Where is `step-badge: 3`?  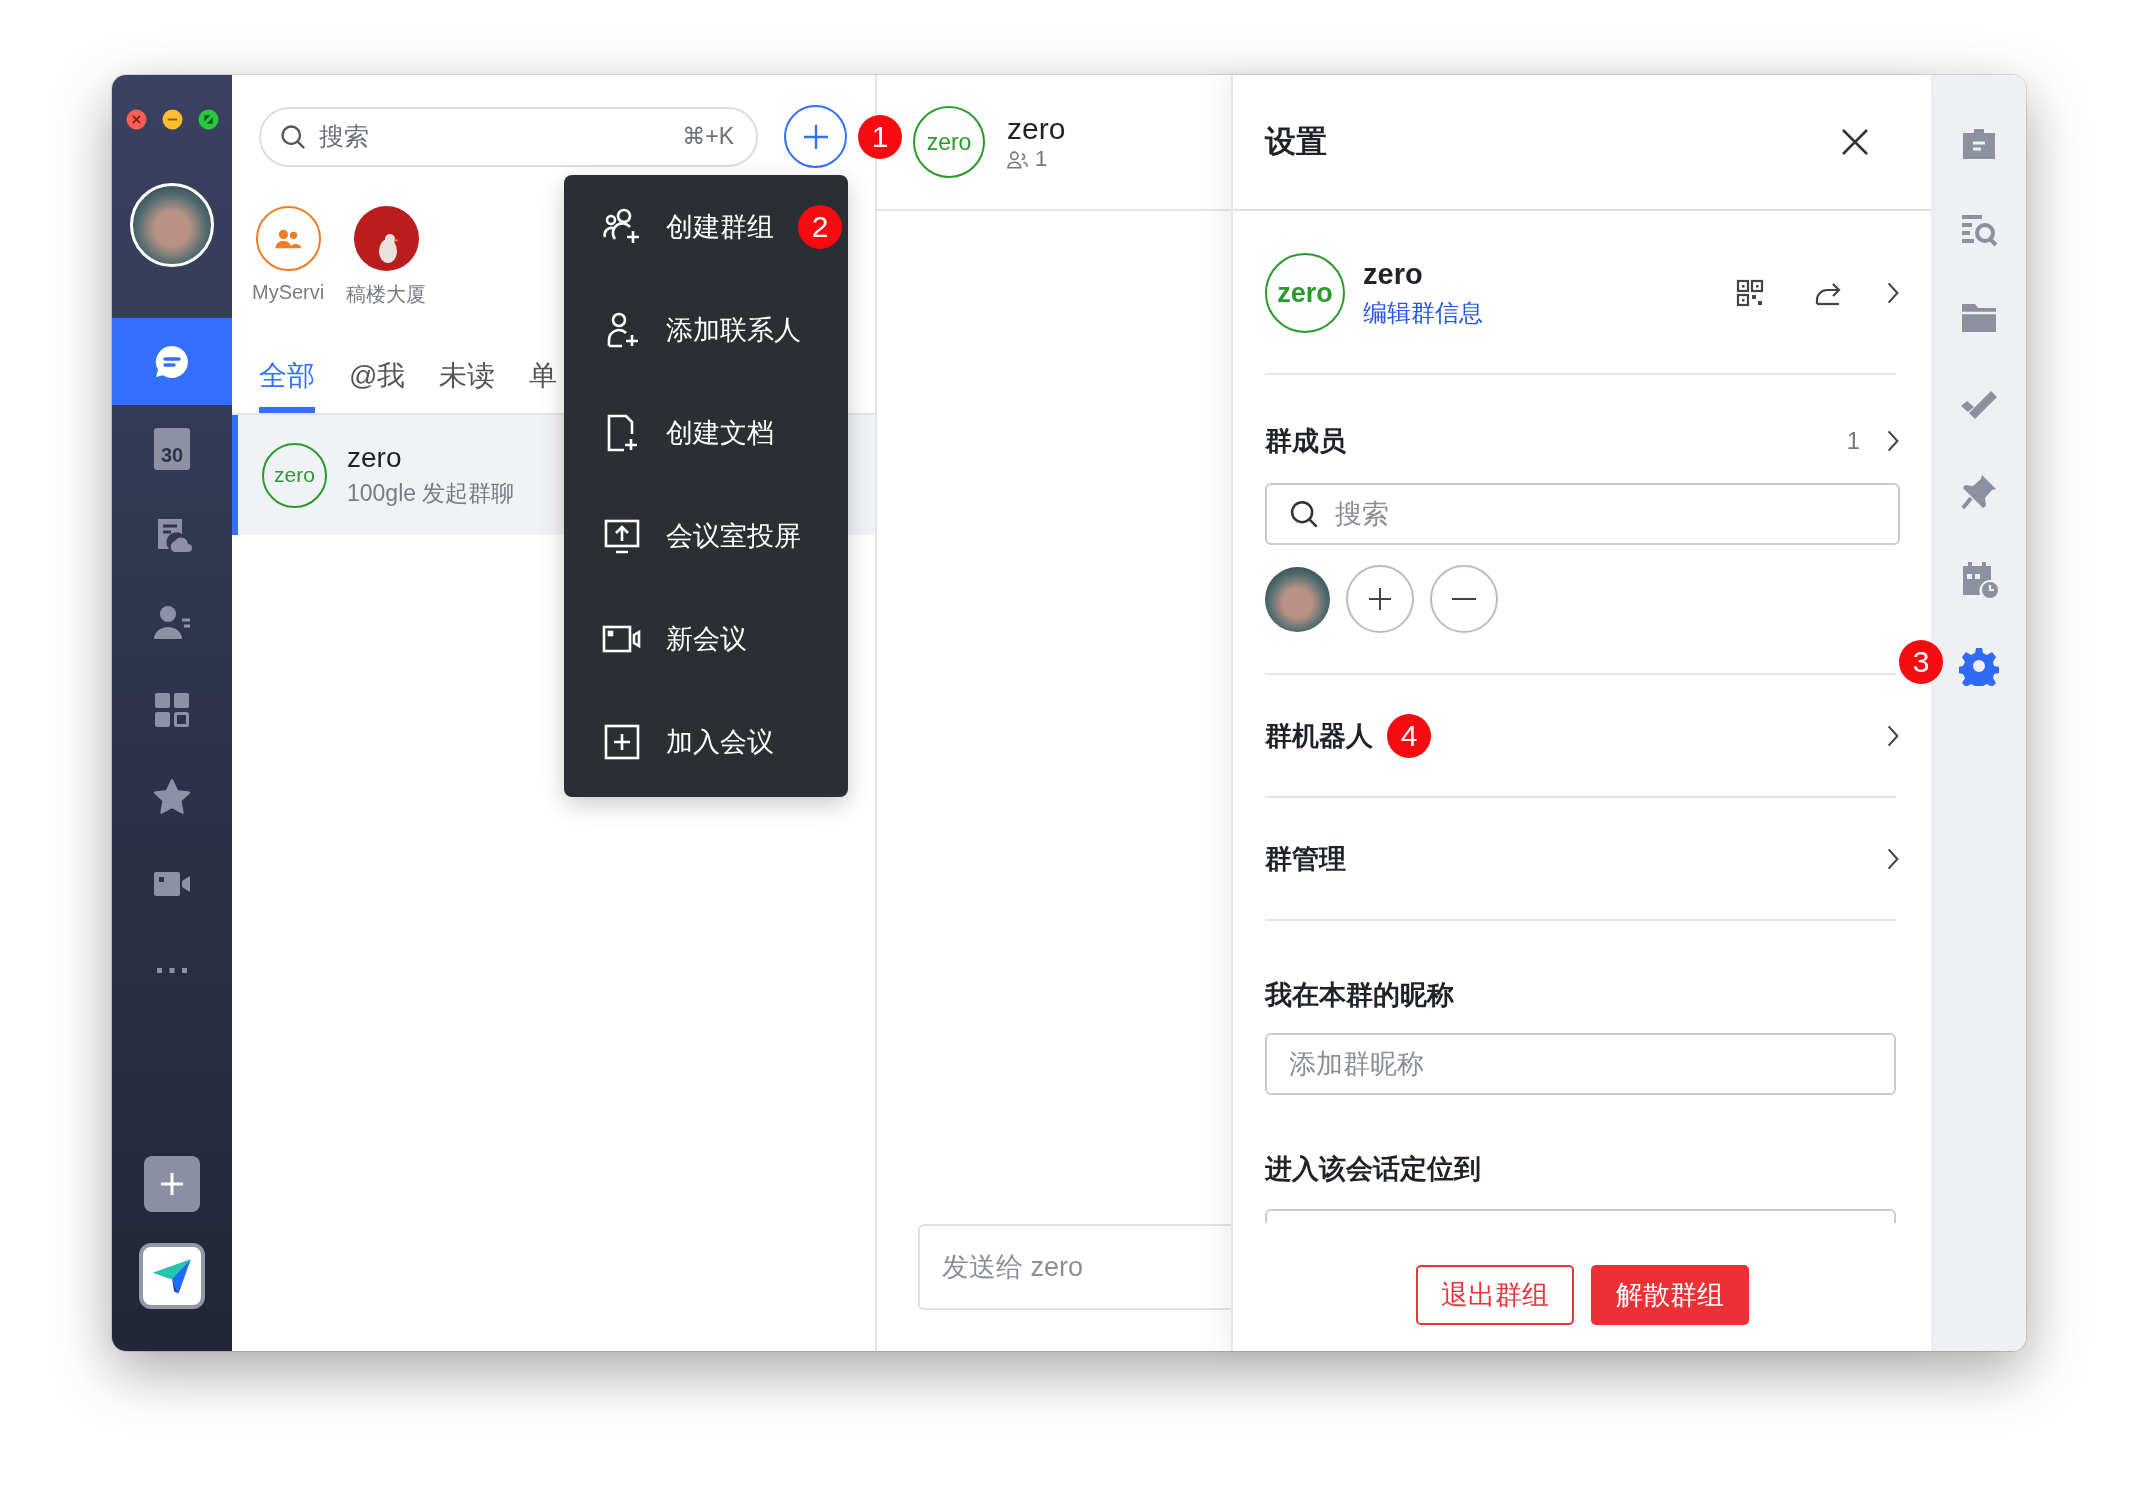 step-badge: 3 is located at coordinates (1921, 662).